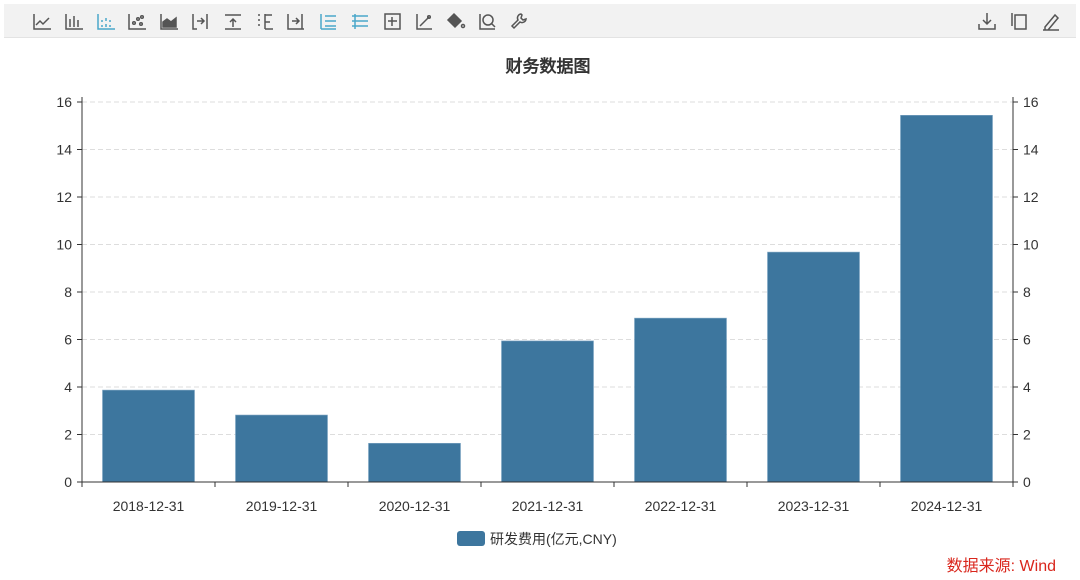 The image size is (1080, 580). What do you see at coordinates (64, 150) in the screenshot?
I see `y-tick-label: 14` at bounding box center [64, 150].